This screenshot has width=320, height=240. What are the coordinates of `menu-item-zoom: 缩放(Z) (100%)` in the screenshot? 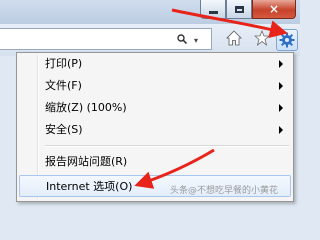 It's located at (155, 108).